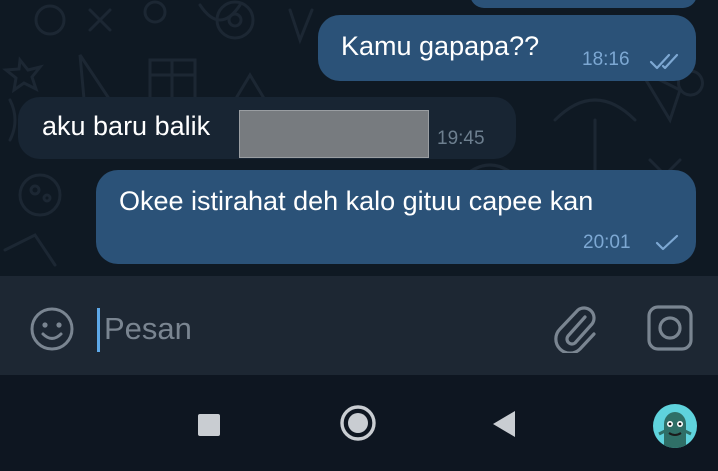 The image size is (718, 471). Describe the element at coordinates (126, 126) in the screenshot. I see `message-text: aku baru balik` at that location.